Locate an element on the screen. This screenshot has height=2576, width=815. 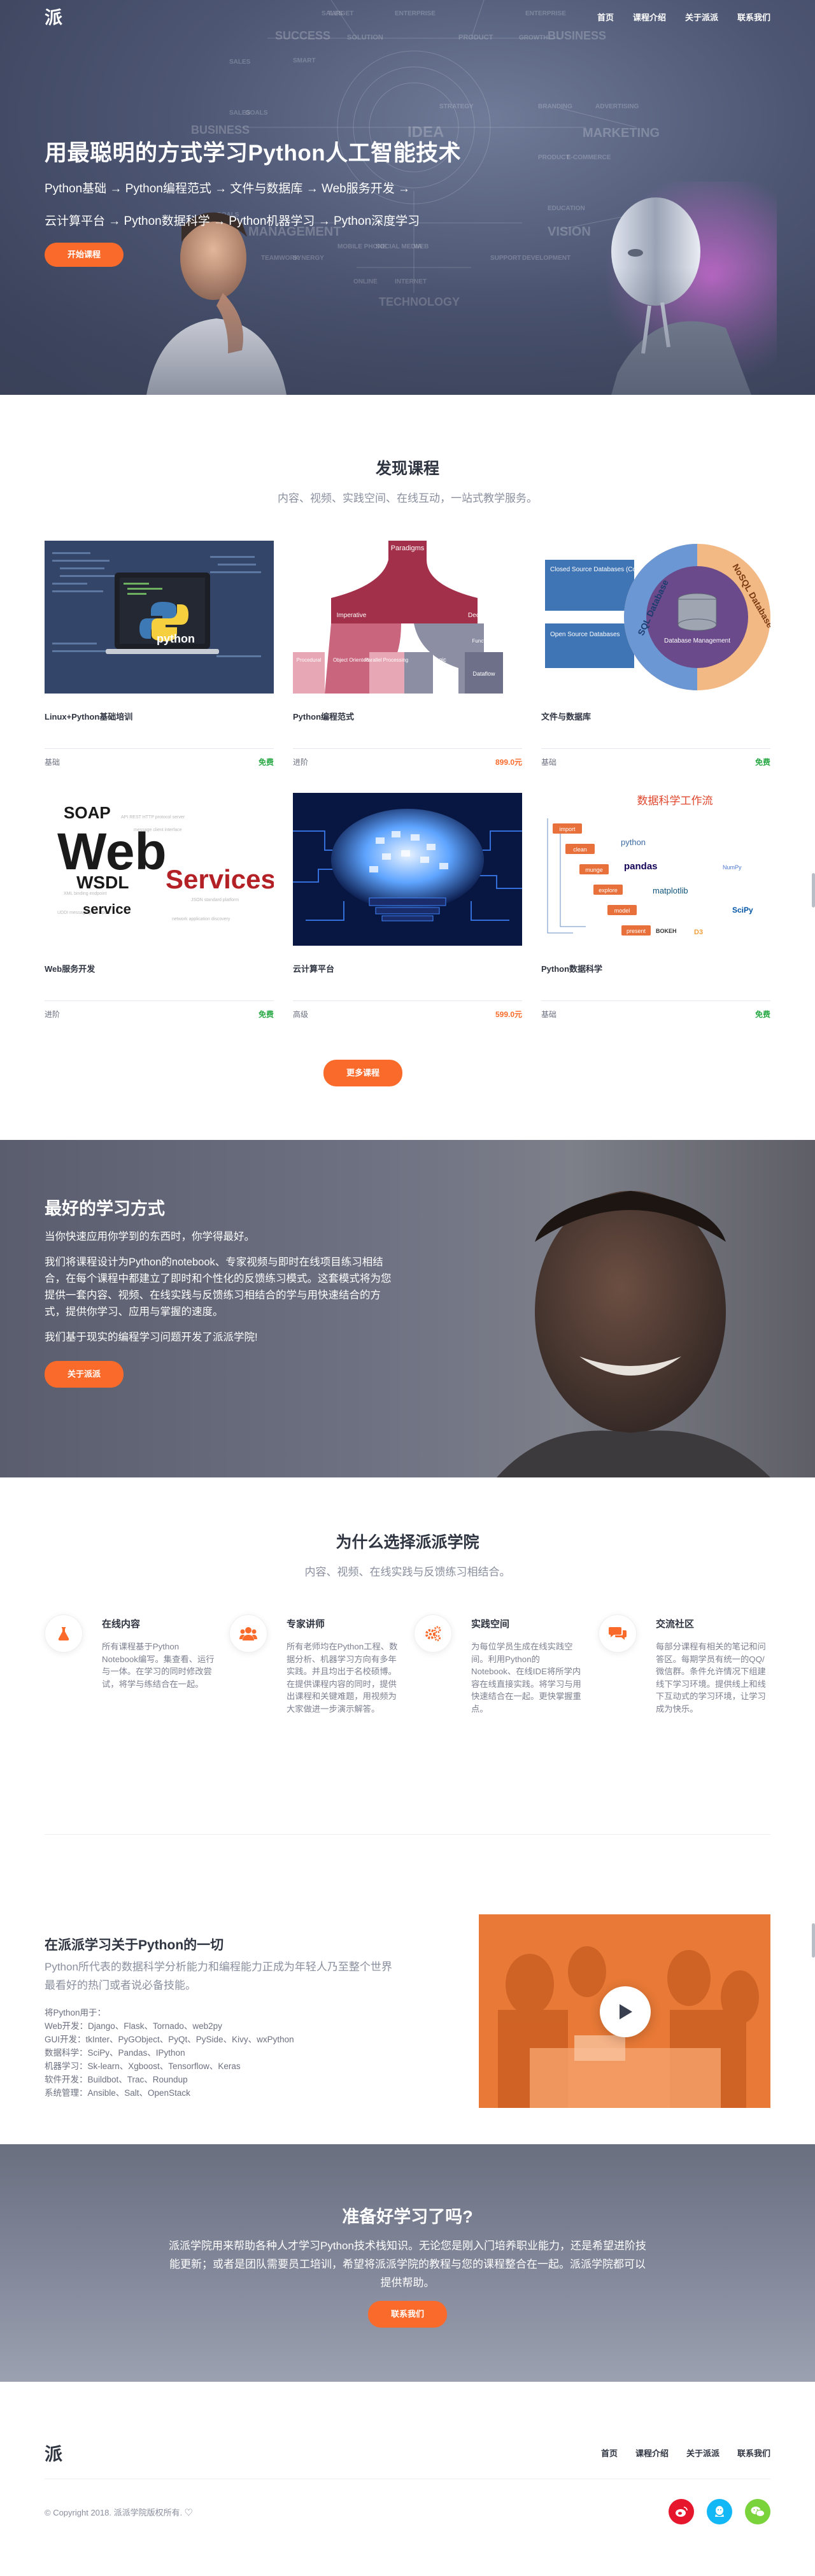
course-meta: 基础 免费 is located at coordinates (159, 758).